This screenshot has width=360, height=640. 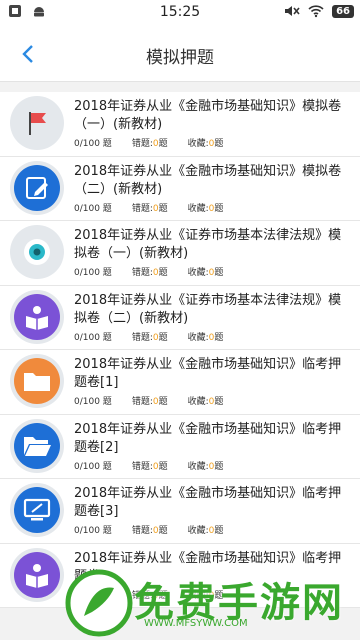 I want to click on item-title: 2018年证券从业《金融市场基础知识》模拟卷（一）(新教材), so click(x=208, y=115).